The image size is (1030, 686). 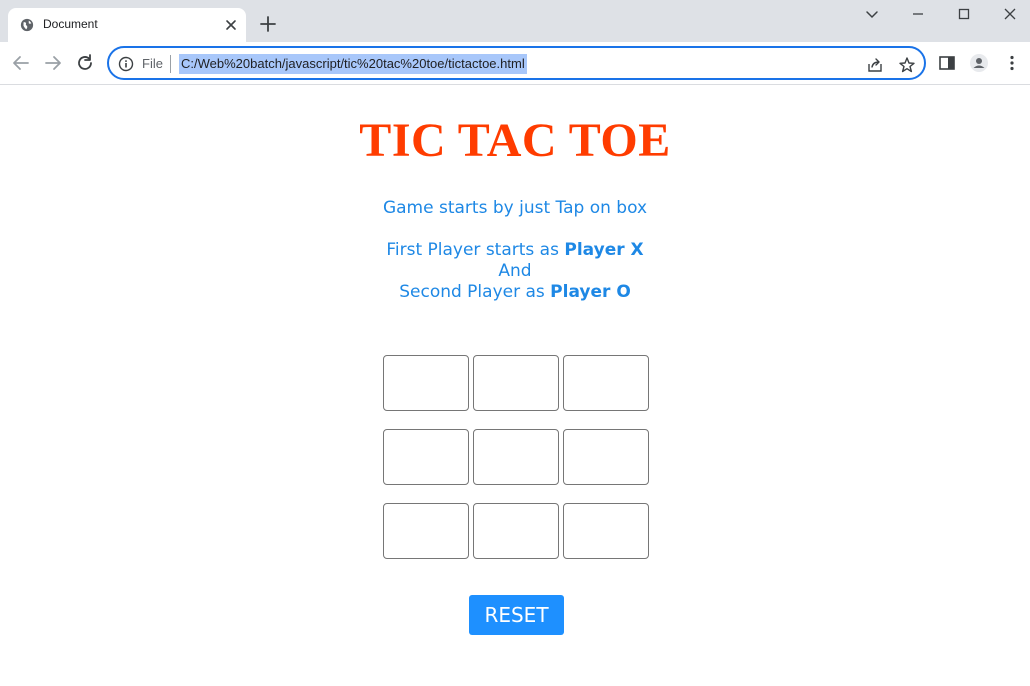 I want to click on tab-search-icon, so click(x=872, y=14).